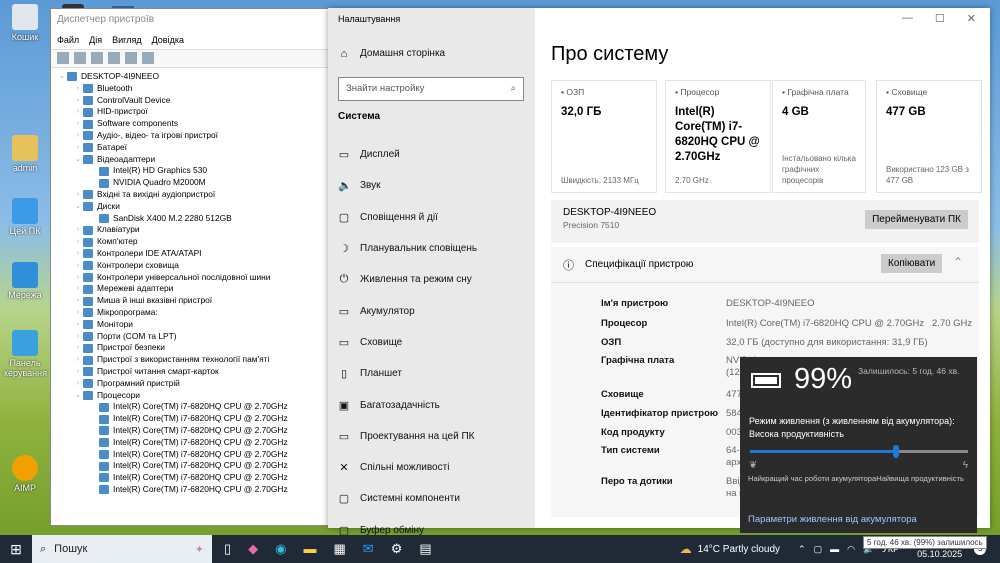  Describe the element at coordinates (95, 40) in the screenshot. I see `menu-action: Дія` at that location.